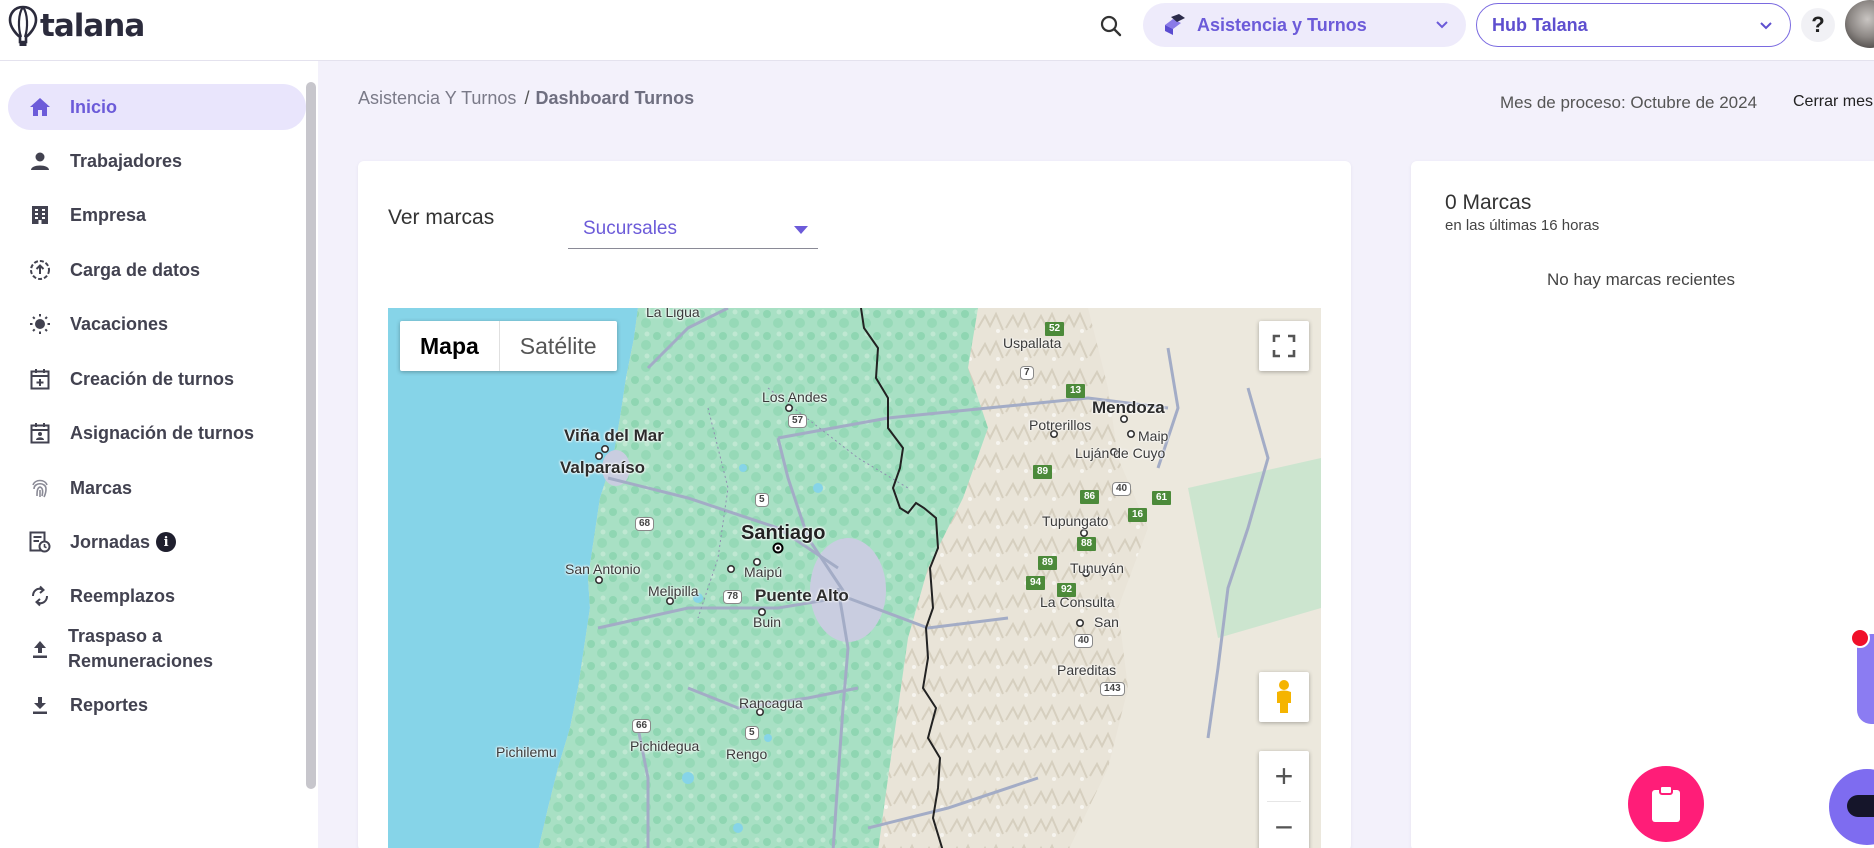 The width and height of the screenshot is (1874, 848). Describe the element at coordinates (40, 649) in the screenshot. I see `upload-icon` at that location.